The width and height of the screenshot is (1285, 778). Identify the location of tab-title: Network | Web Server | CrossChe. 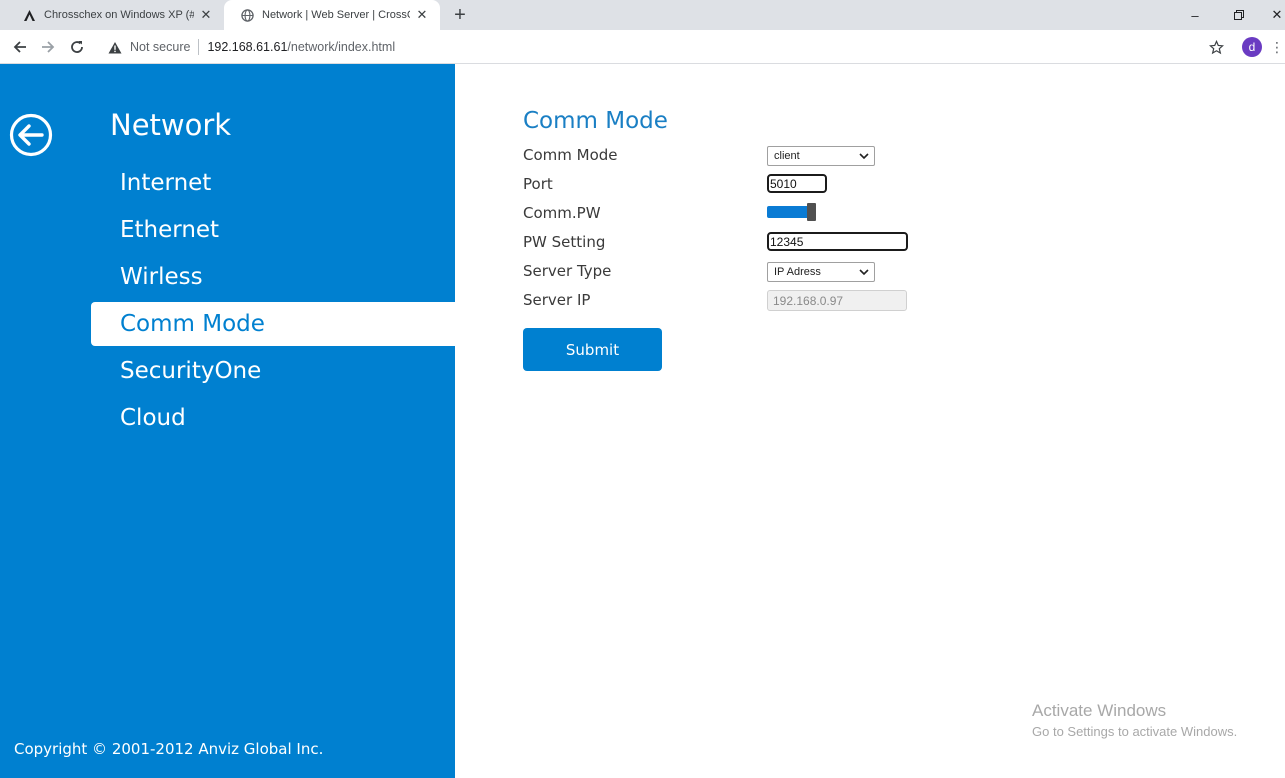
(336, 15).